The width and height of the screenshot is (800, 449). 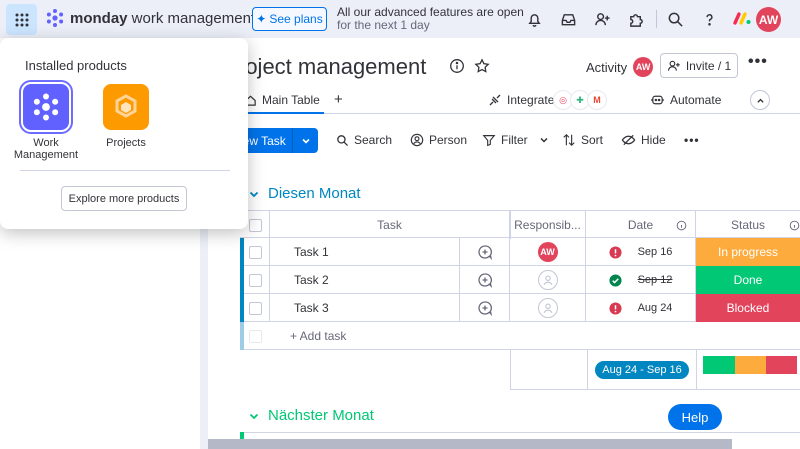 I want to click on brand-name: monday work management, so click(x=163, y=18).